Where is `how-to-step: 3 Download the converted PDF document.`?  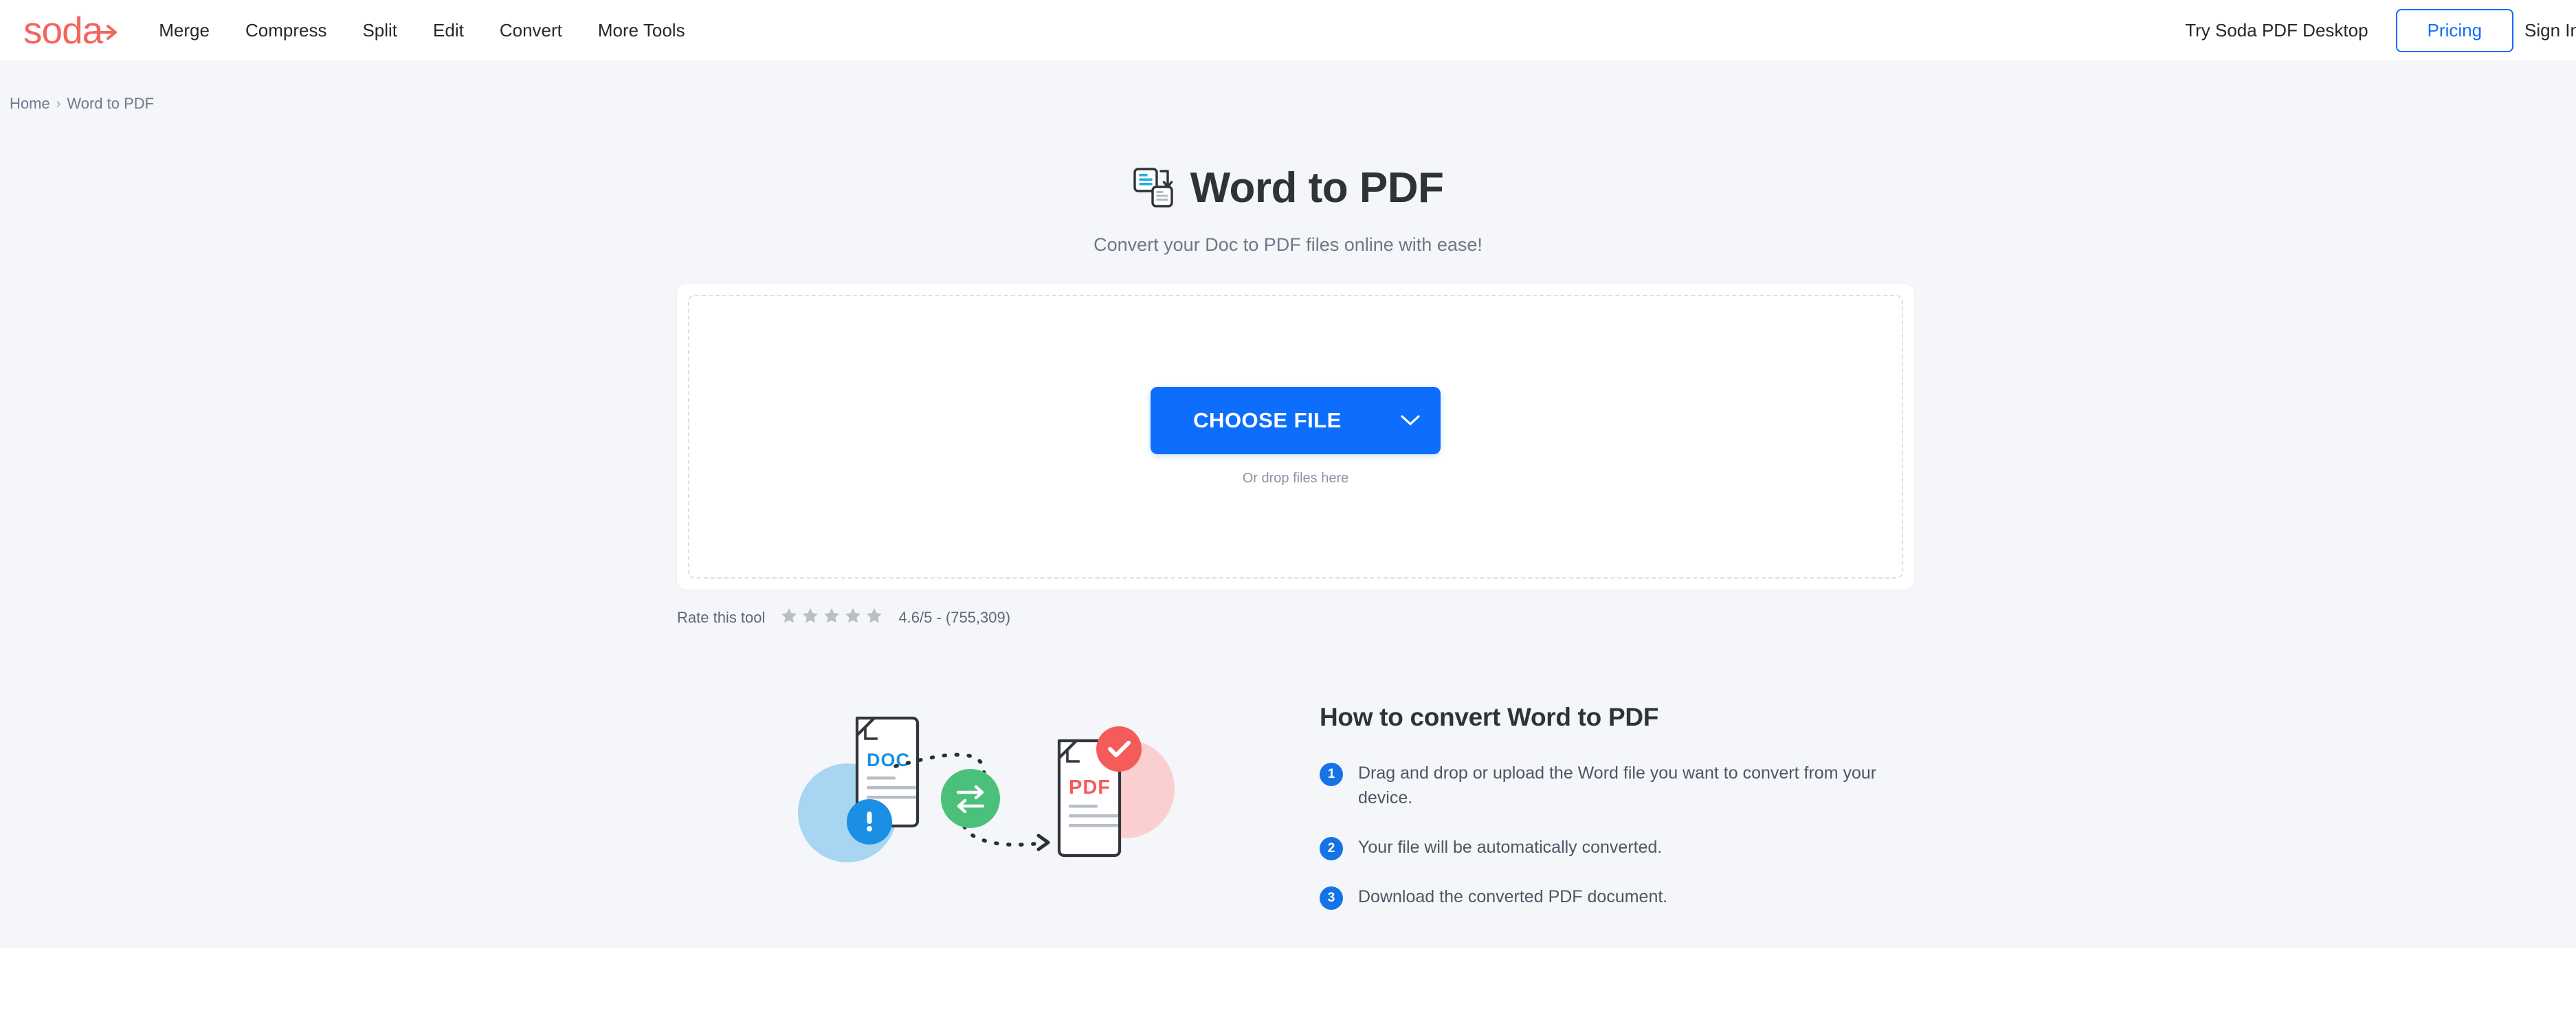
how-to-step: 3 Download the converted PDF document. is located at coordinates (1629, 897).